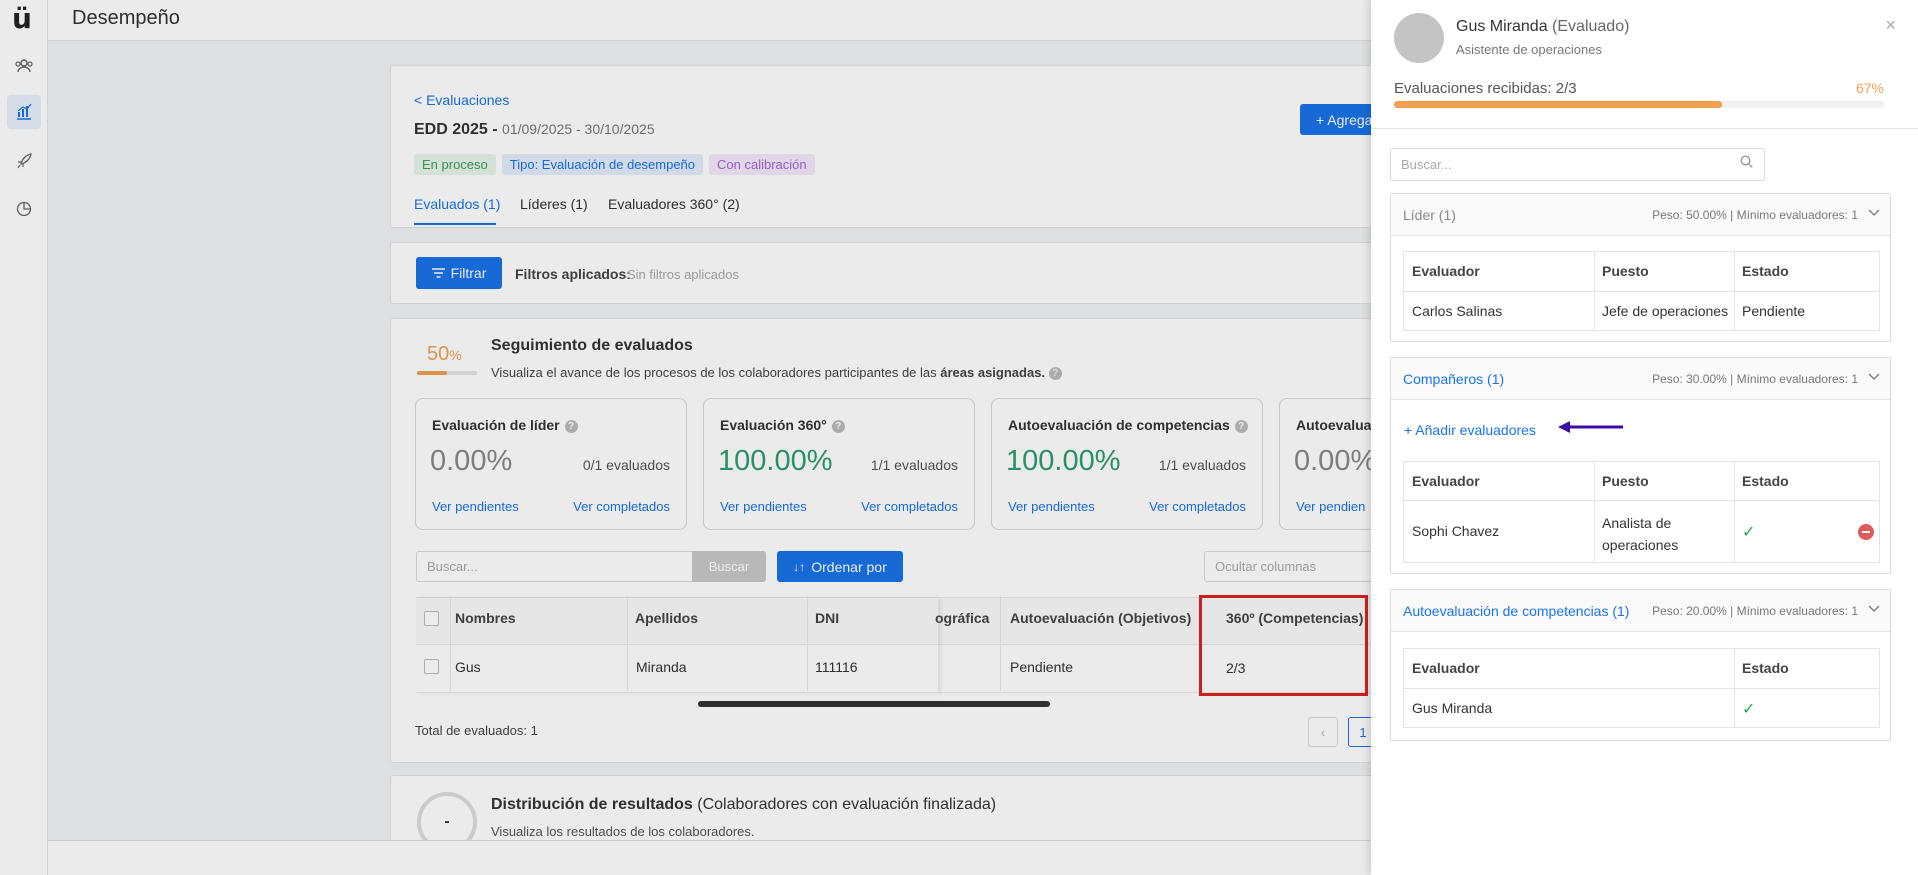 The height and width of the screenshot is (875, 1918). What do you see at coordinates (1456, 531) in the screenshot?
I see `companero-evaluador: Sophi Chavez` at bounding box center [1456, 531].